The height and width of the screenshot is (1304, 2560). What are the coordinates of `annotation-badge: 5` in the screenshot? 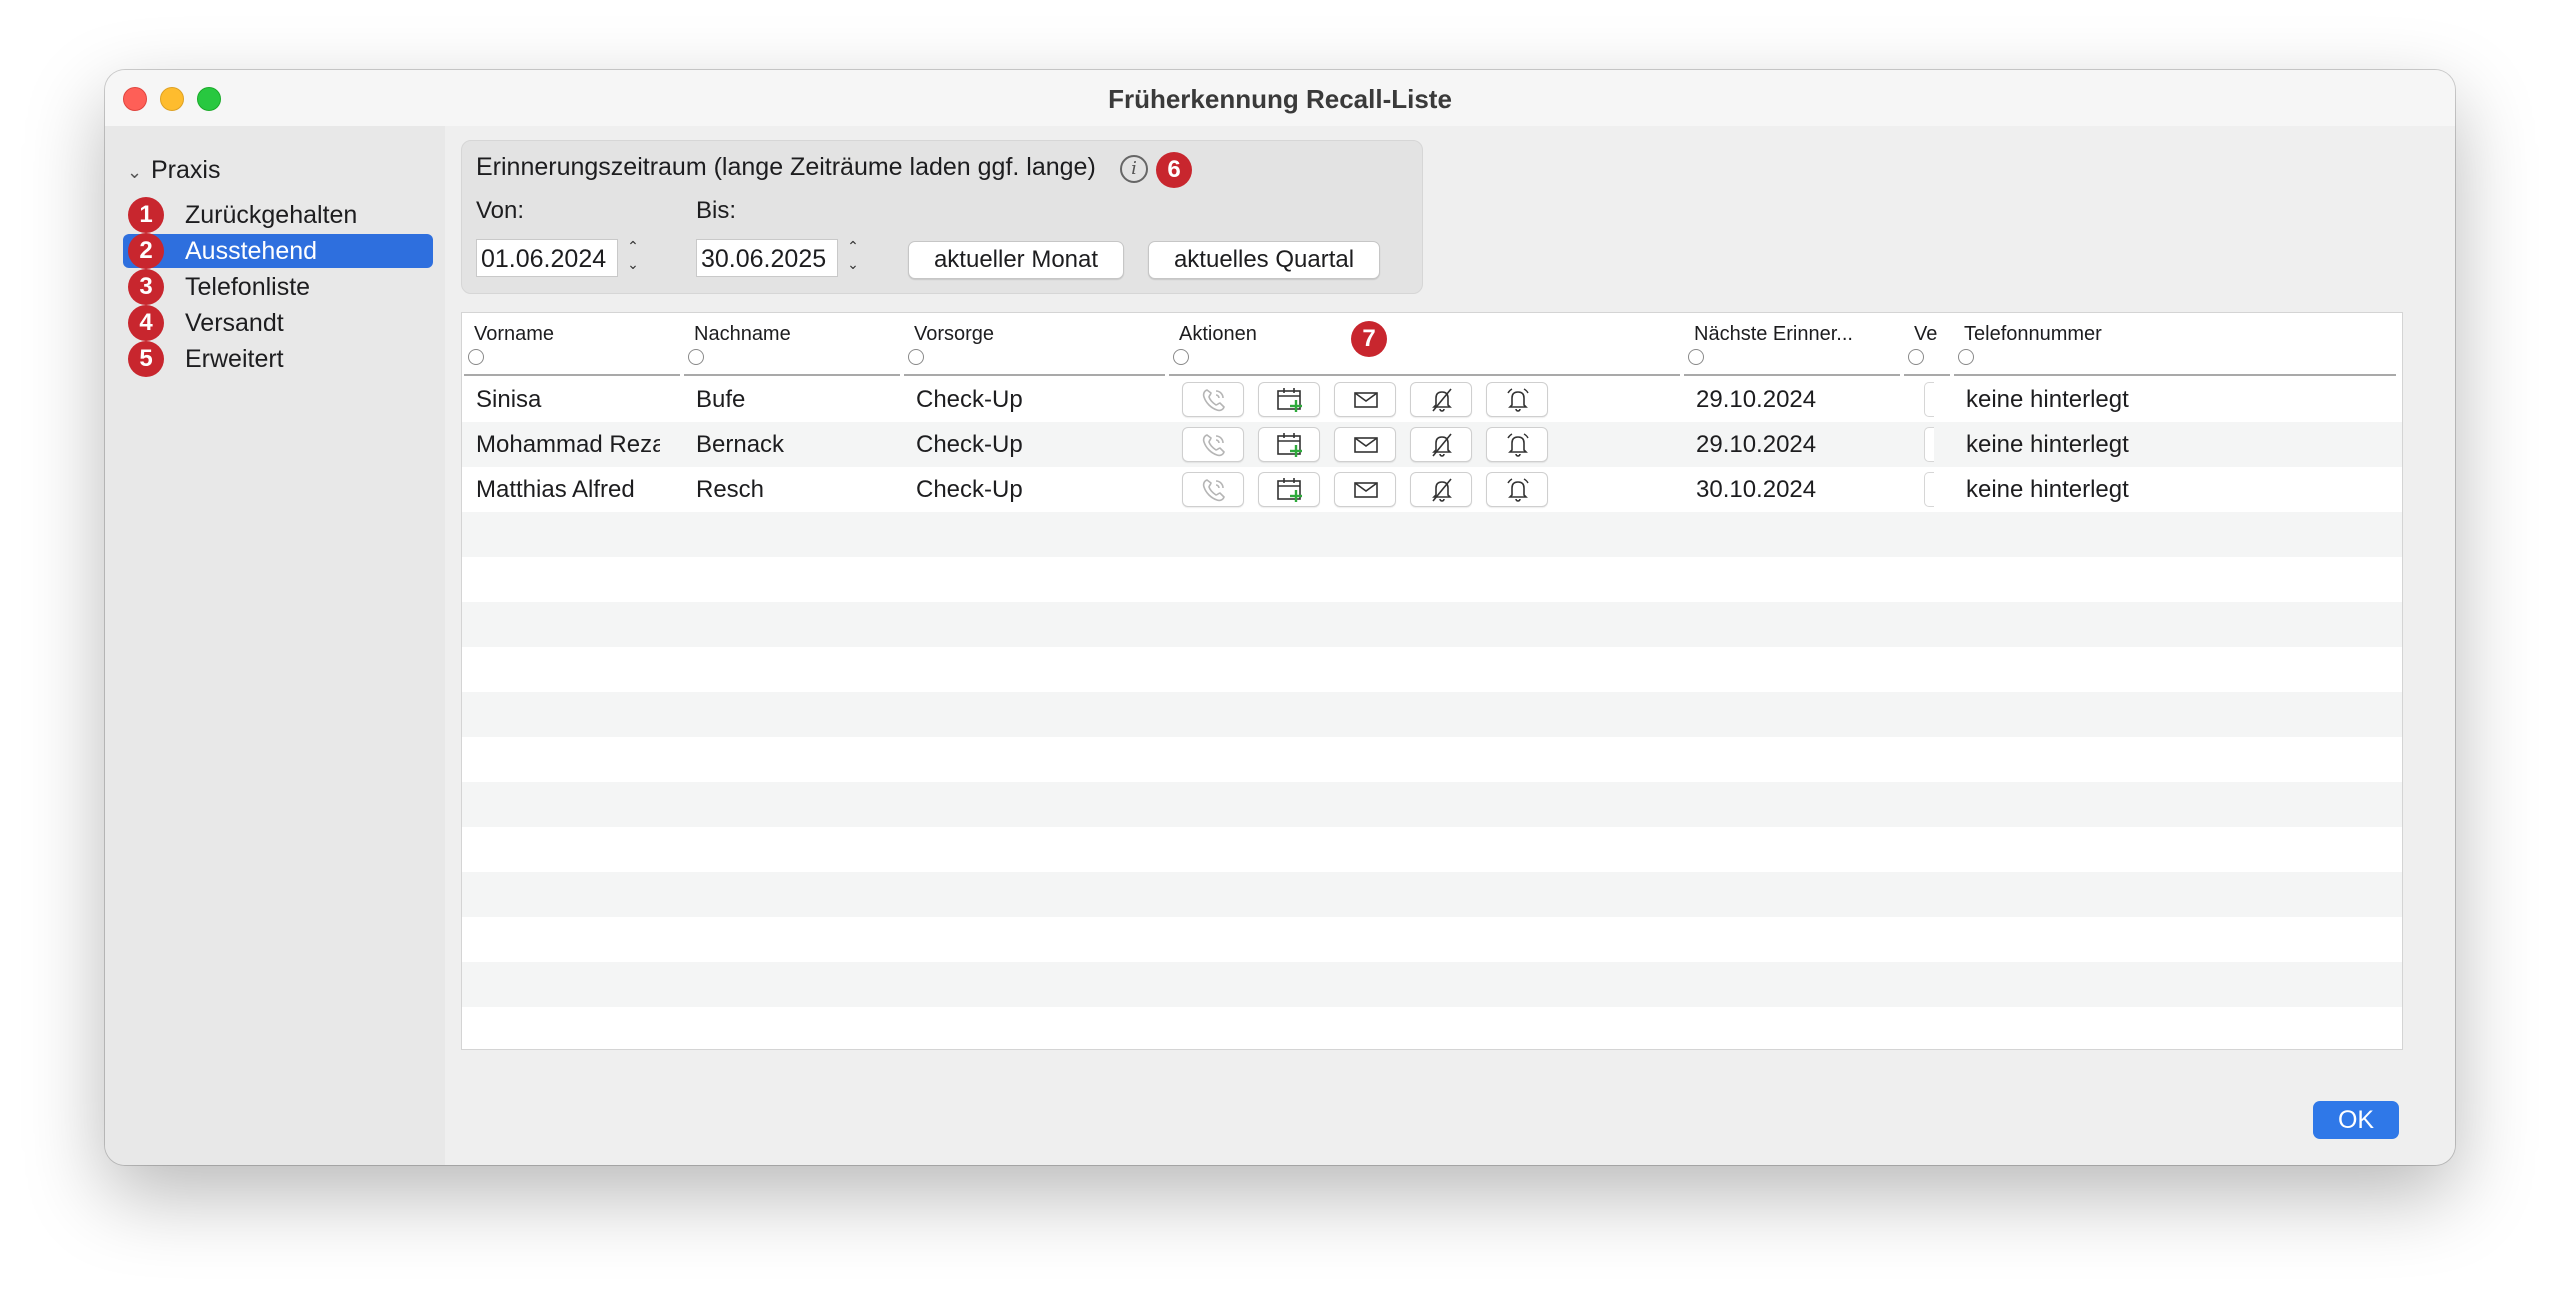 It's located at (146, 359).